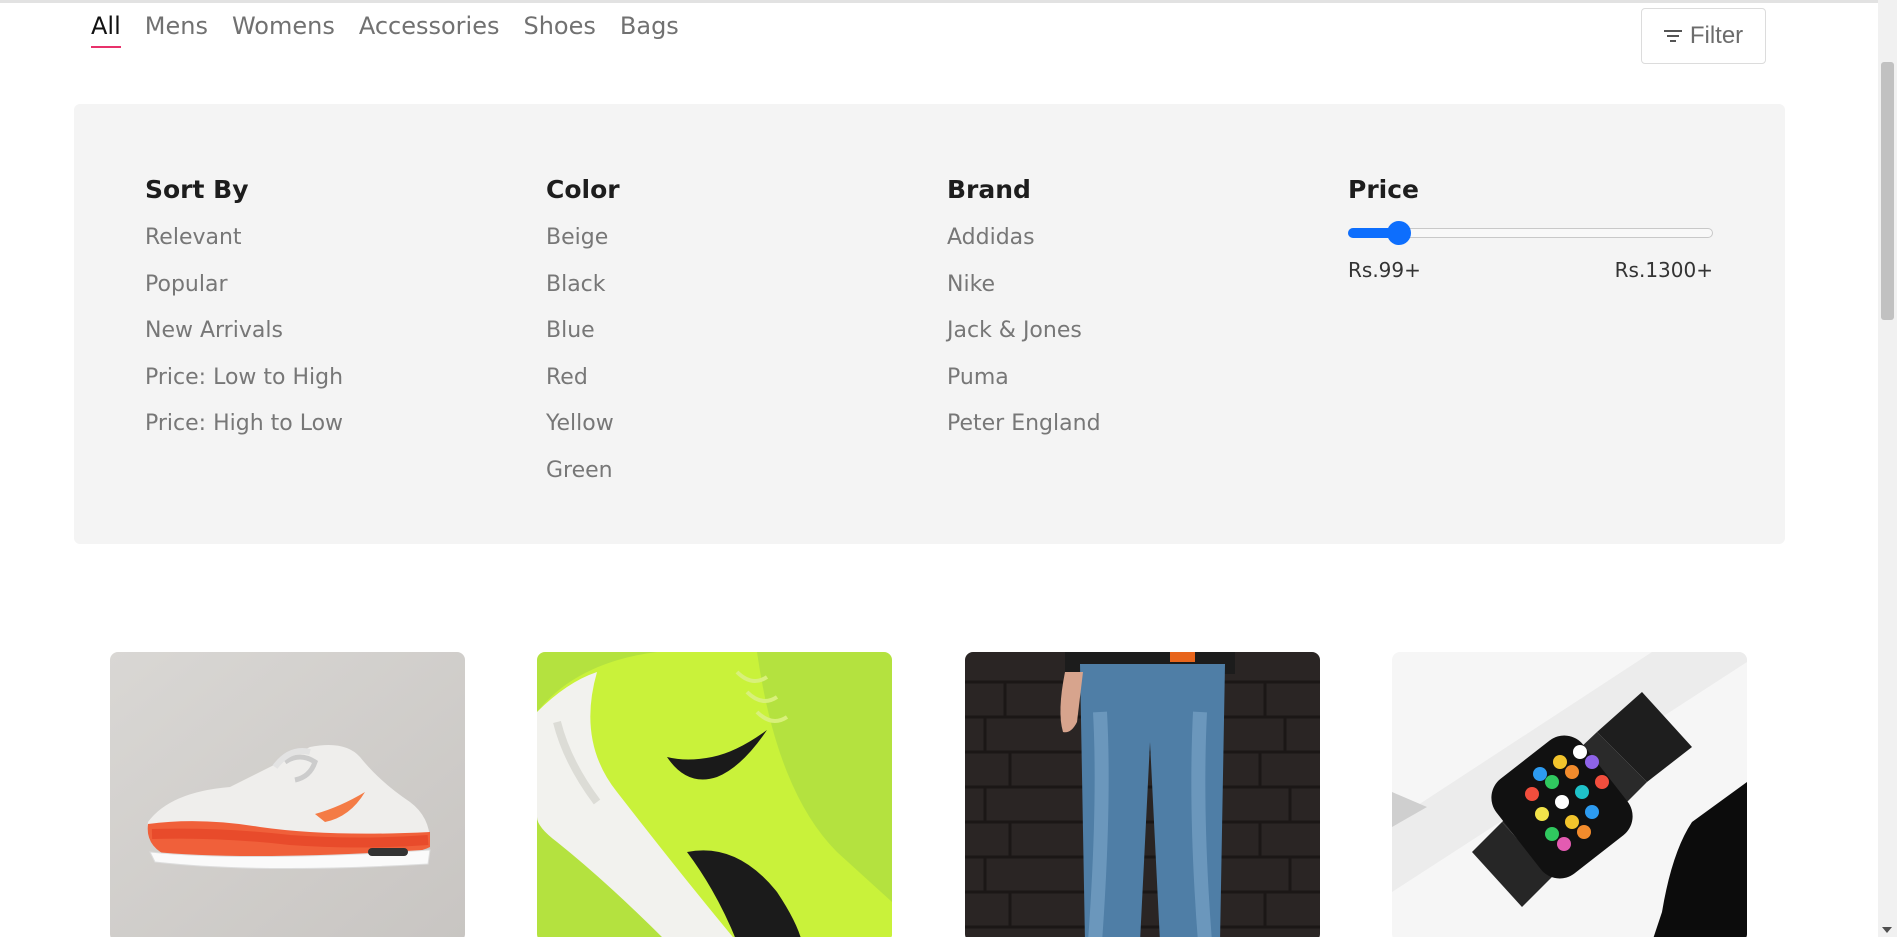  I want to click on color-option-green: Green, so click(583, 471).